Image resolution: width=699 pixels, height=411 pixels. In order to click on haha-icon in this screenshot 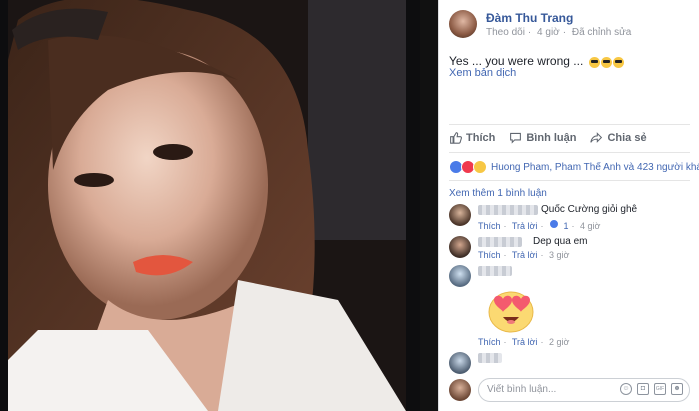, I will do `click(480, 167)`.